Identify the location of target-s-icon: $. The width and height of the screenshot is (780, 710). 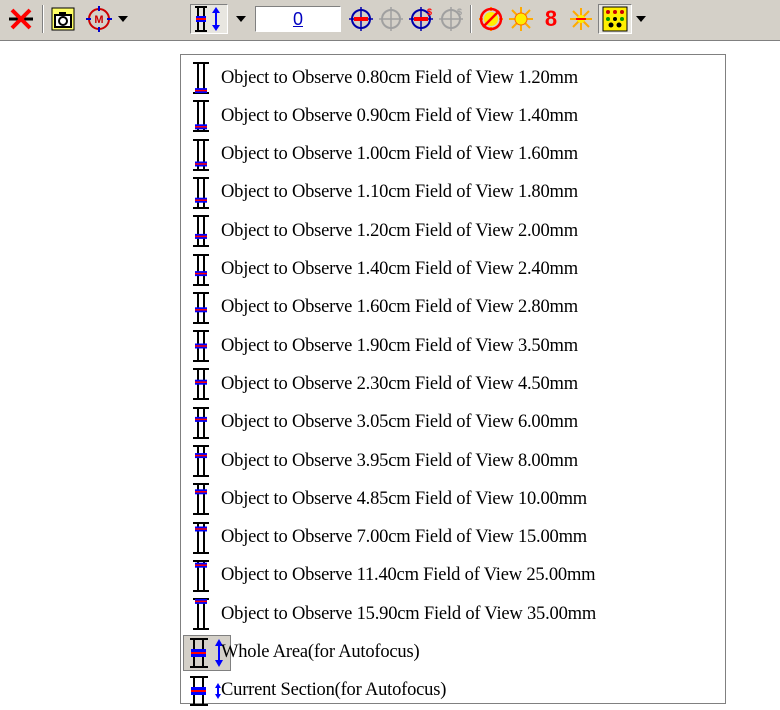
(421, 19).